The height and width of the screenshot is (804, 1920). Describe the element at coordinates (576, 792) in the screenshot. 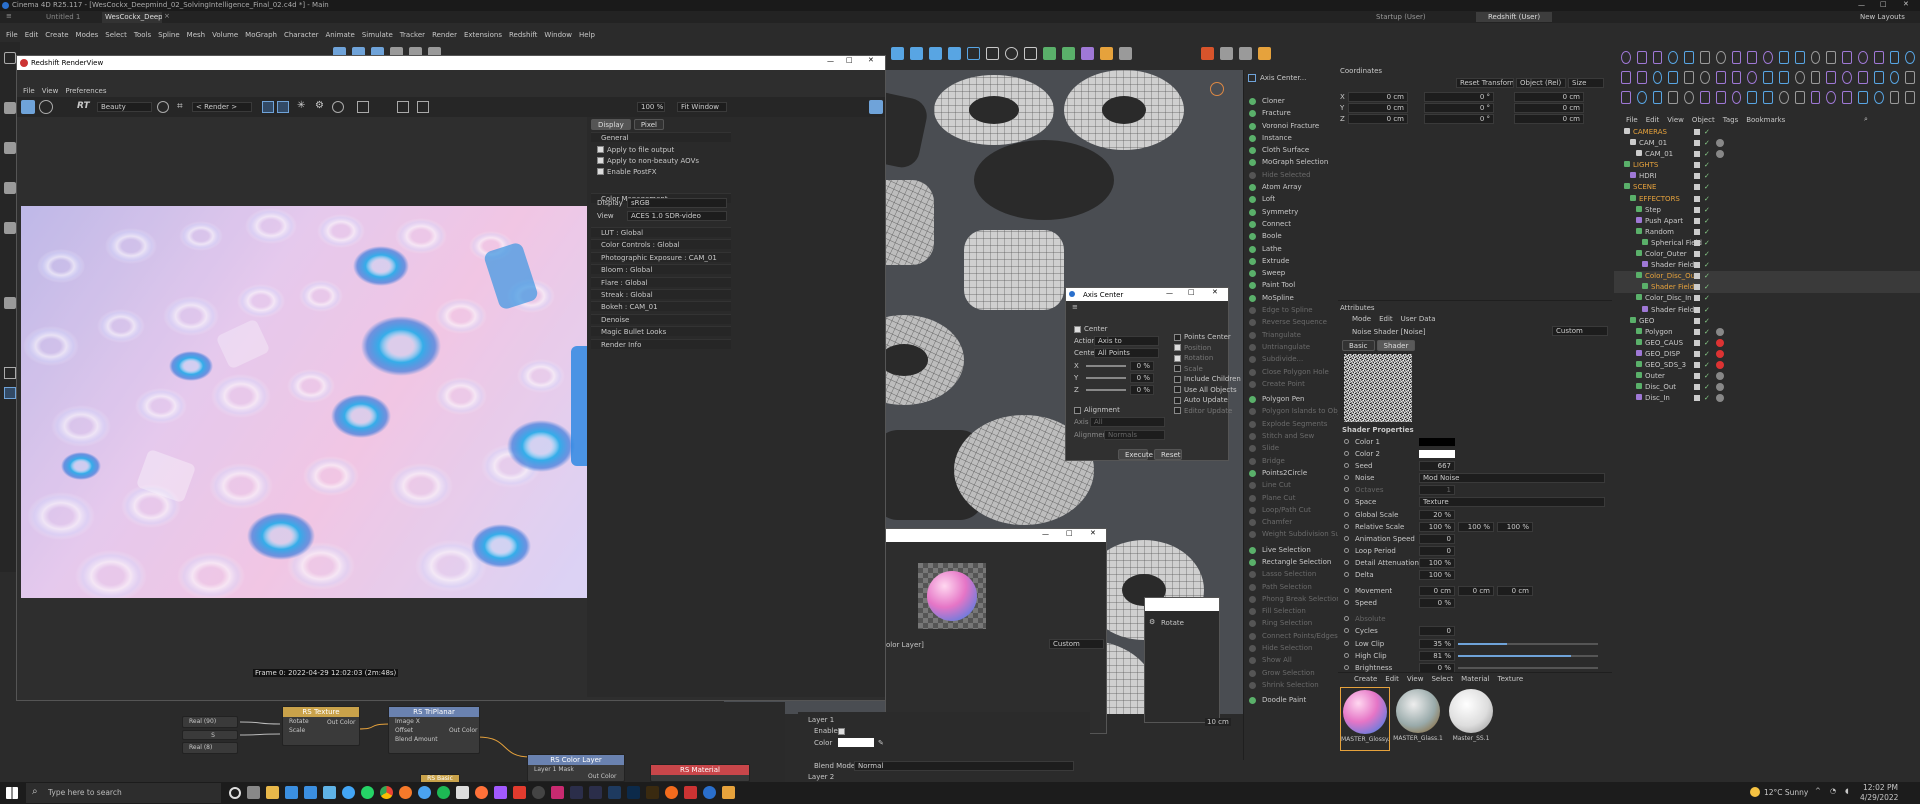

I see `media-encoder-icon` at that location.